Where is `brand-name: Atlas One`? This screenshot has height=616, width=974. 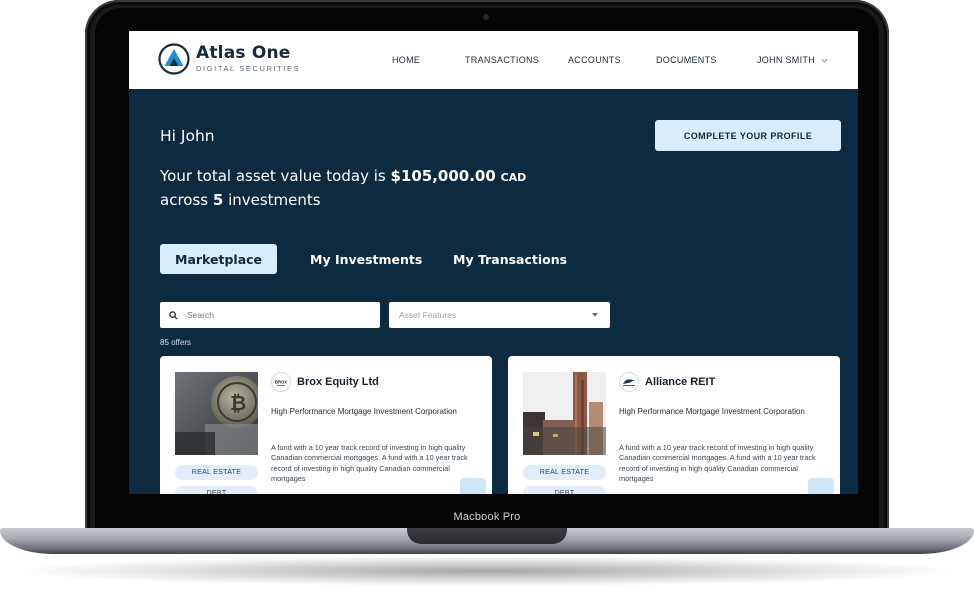 brand-name: Atlas One is located at coordinates (243, 53).